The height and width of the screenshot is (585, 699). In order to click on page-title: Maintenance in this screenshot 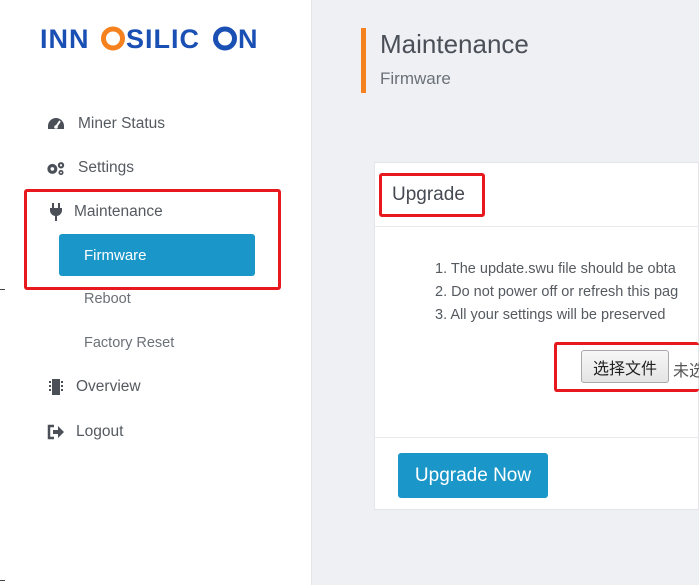, I will do `click(454, 44)`.